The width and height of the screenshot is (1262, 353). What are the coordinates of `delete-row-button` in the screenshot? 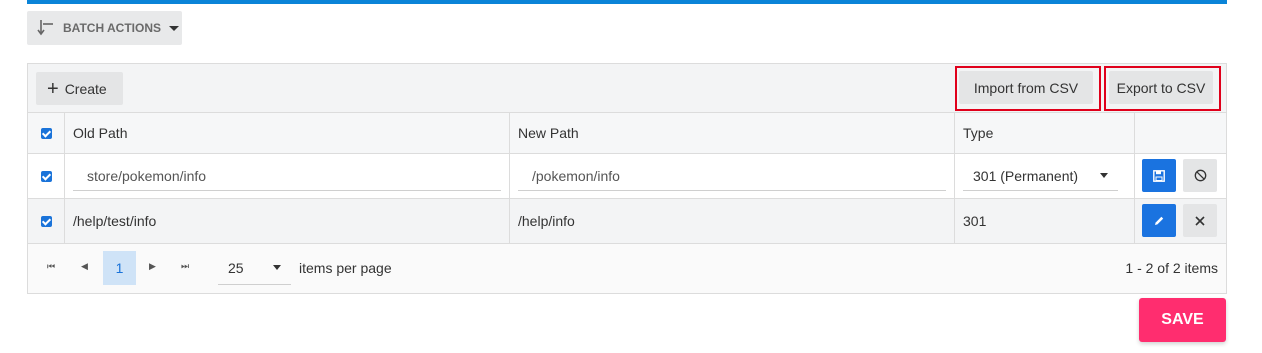 It's located at (1200, 220).